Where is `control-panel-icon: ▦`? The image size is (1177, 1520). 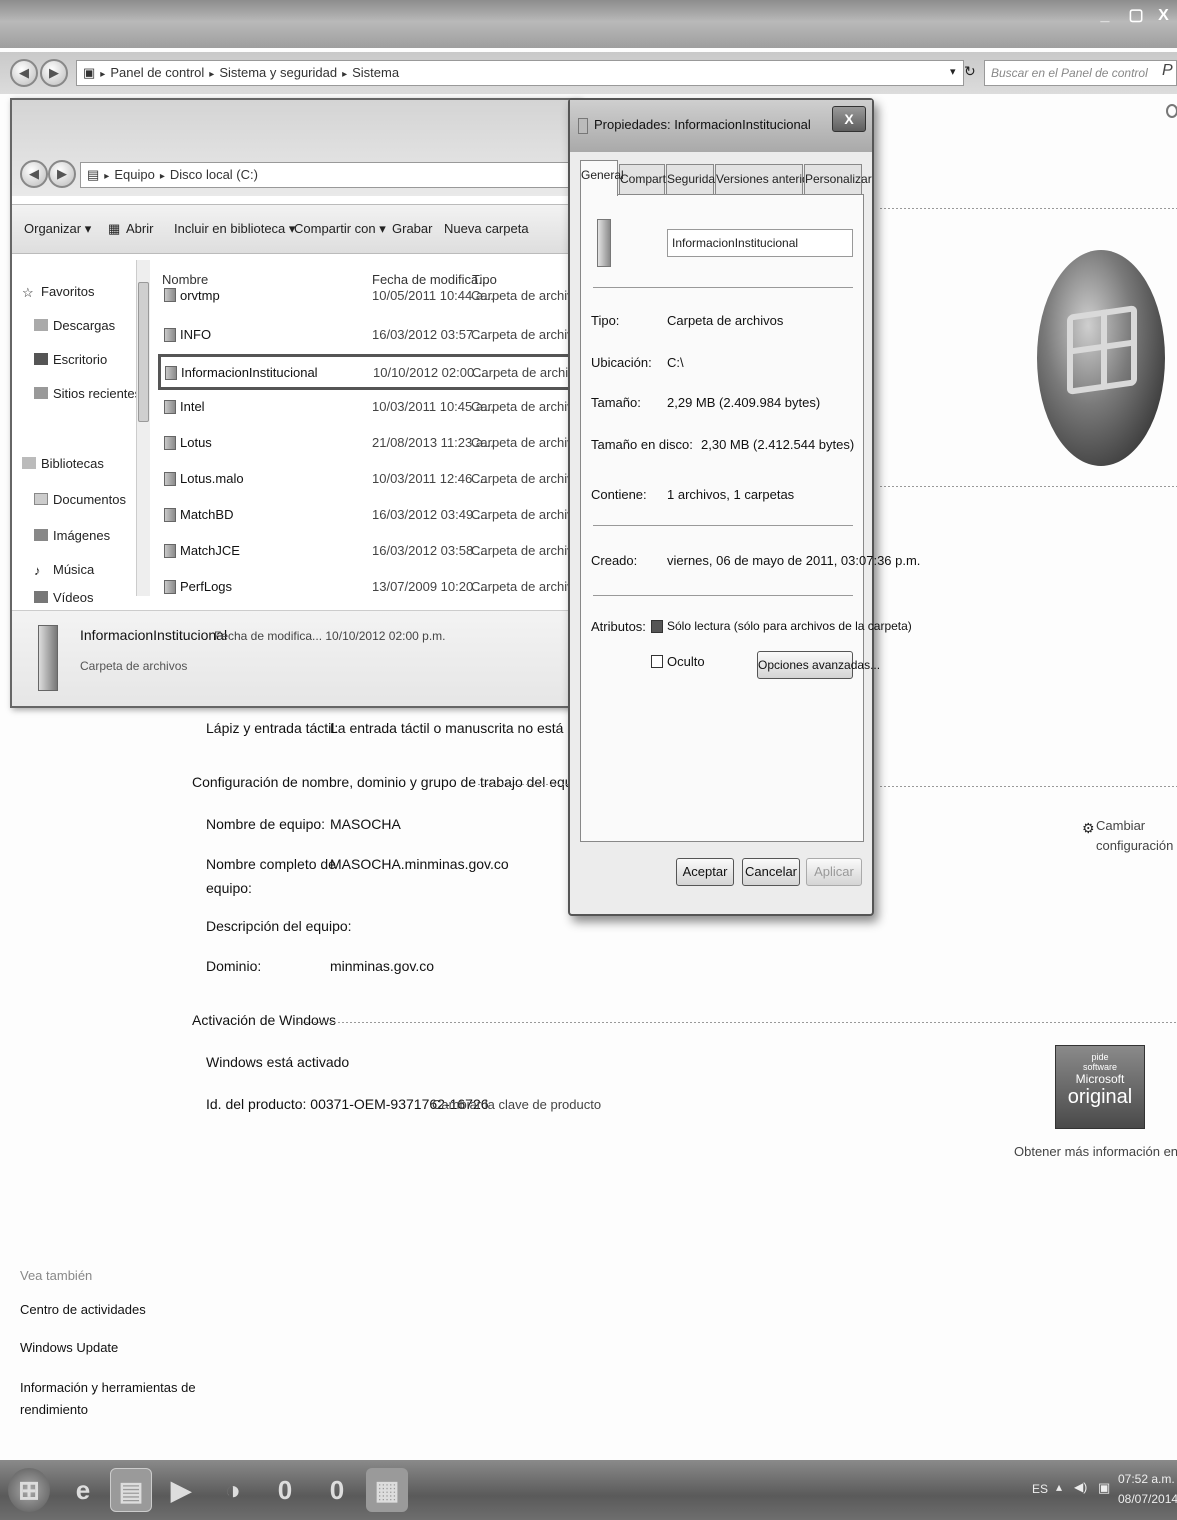
control-panel-icon: ▦ is located at coordinates (387, 1490).